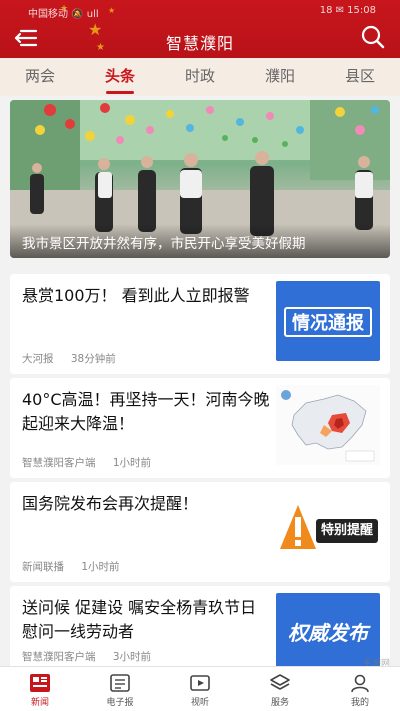 This screenshot has width=400, height=711. I want to click on video-icon, so click(200, 683).